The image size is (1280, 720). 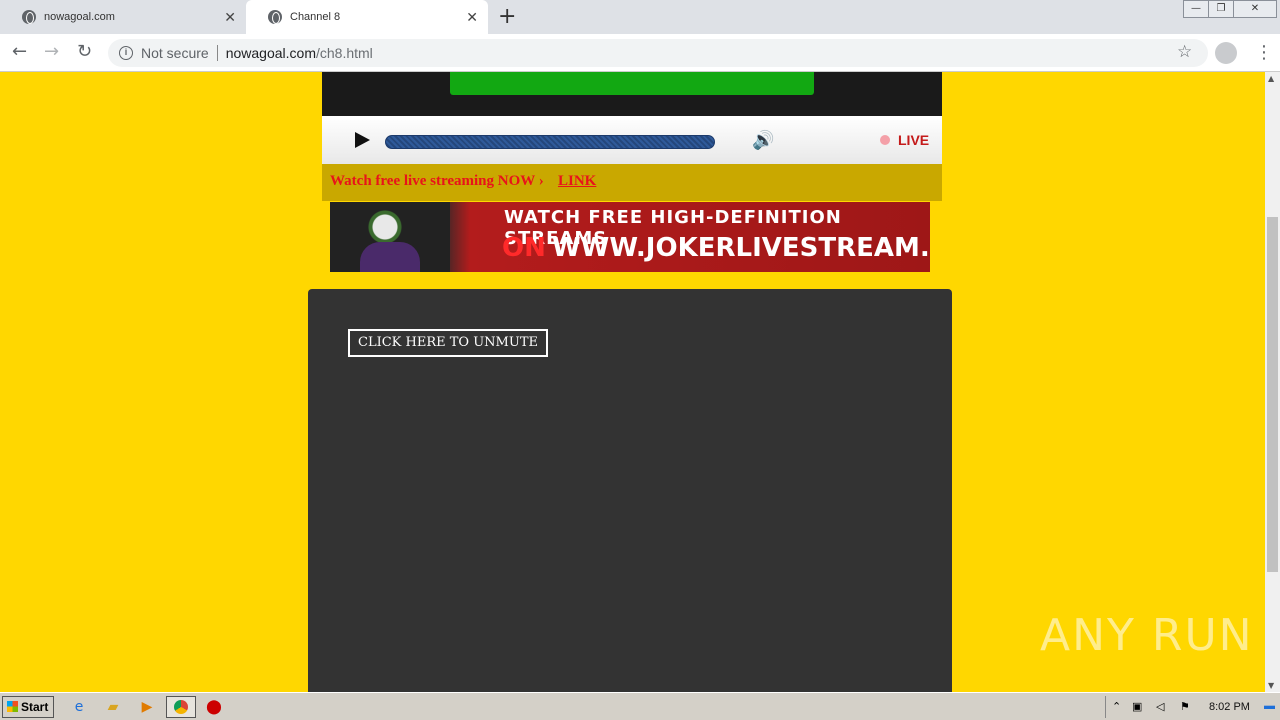 I want to click on streaming-text: Watch free live streaming NOW ›, so click(x=437, y=181).